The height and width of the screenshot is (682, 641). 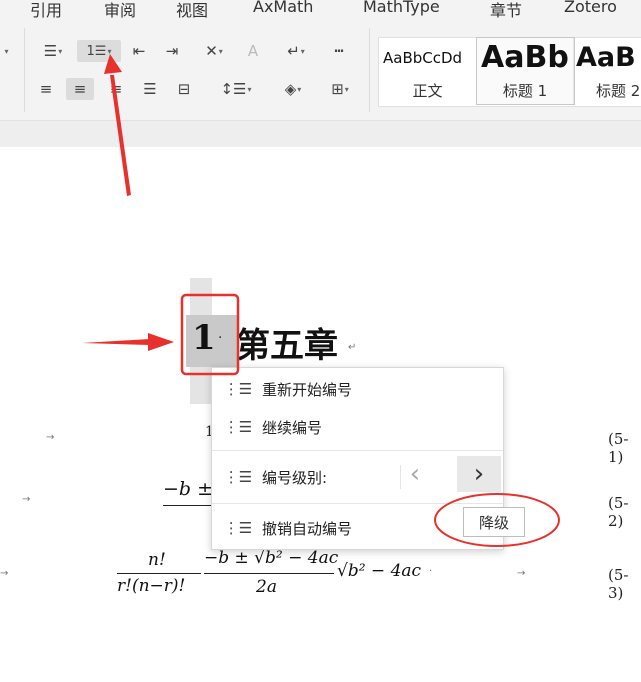 I want to click on borders-icon: ⊞, so click(x=337, y=89).